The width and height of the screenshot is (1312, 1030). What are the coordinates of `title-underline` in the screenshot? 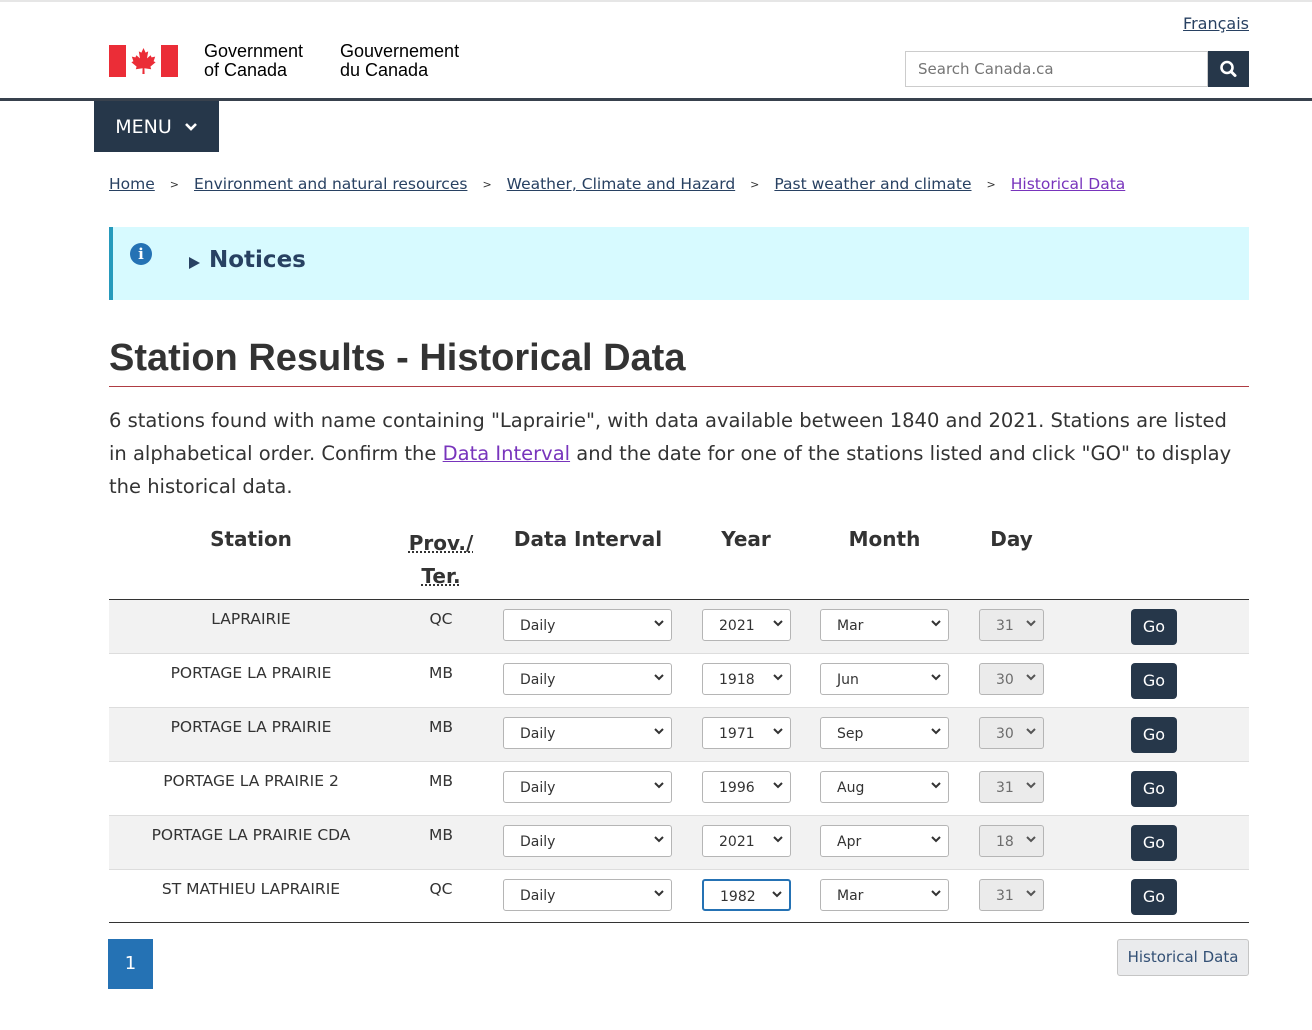 It's located at (679, 386).